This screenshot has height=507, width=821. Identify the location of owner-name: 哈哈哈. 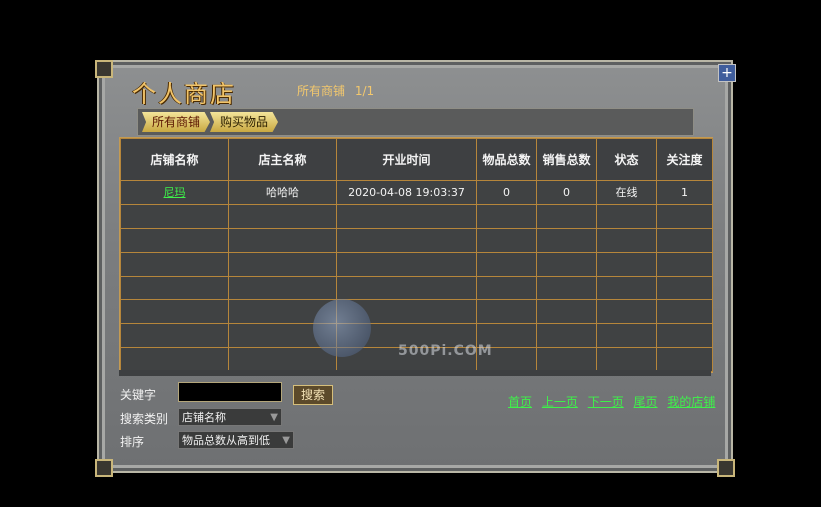
(282, 192).